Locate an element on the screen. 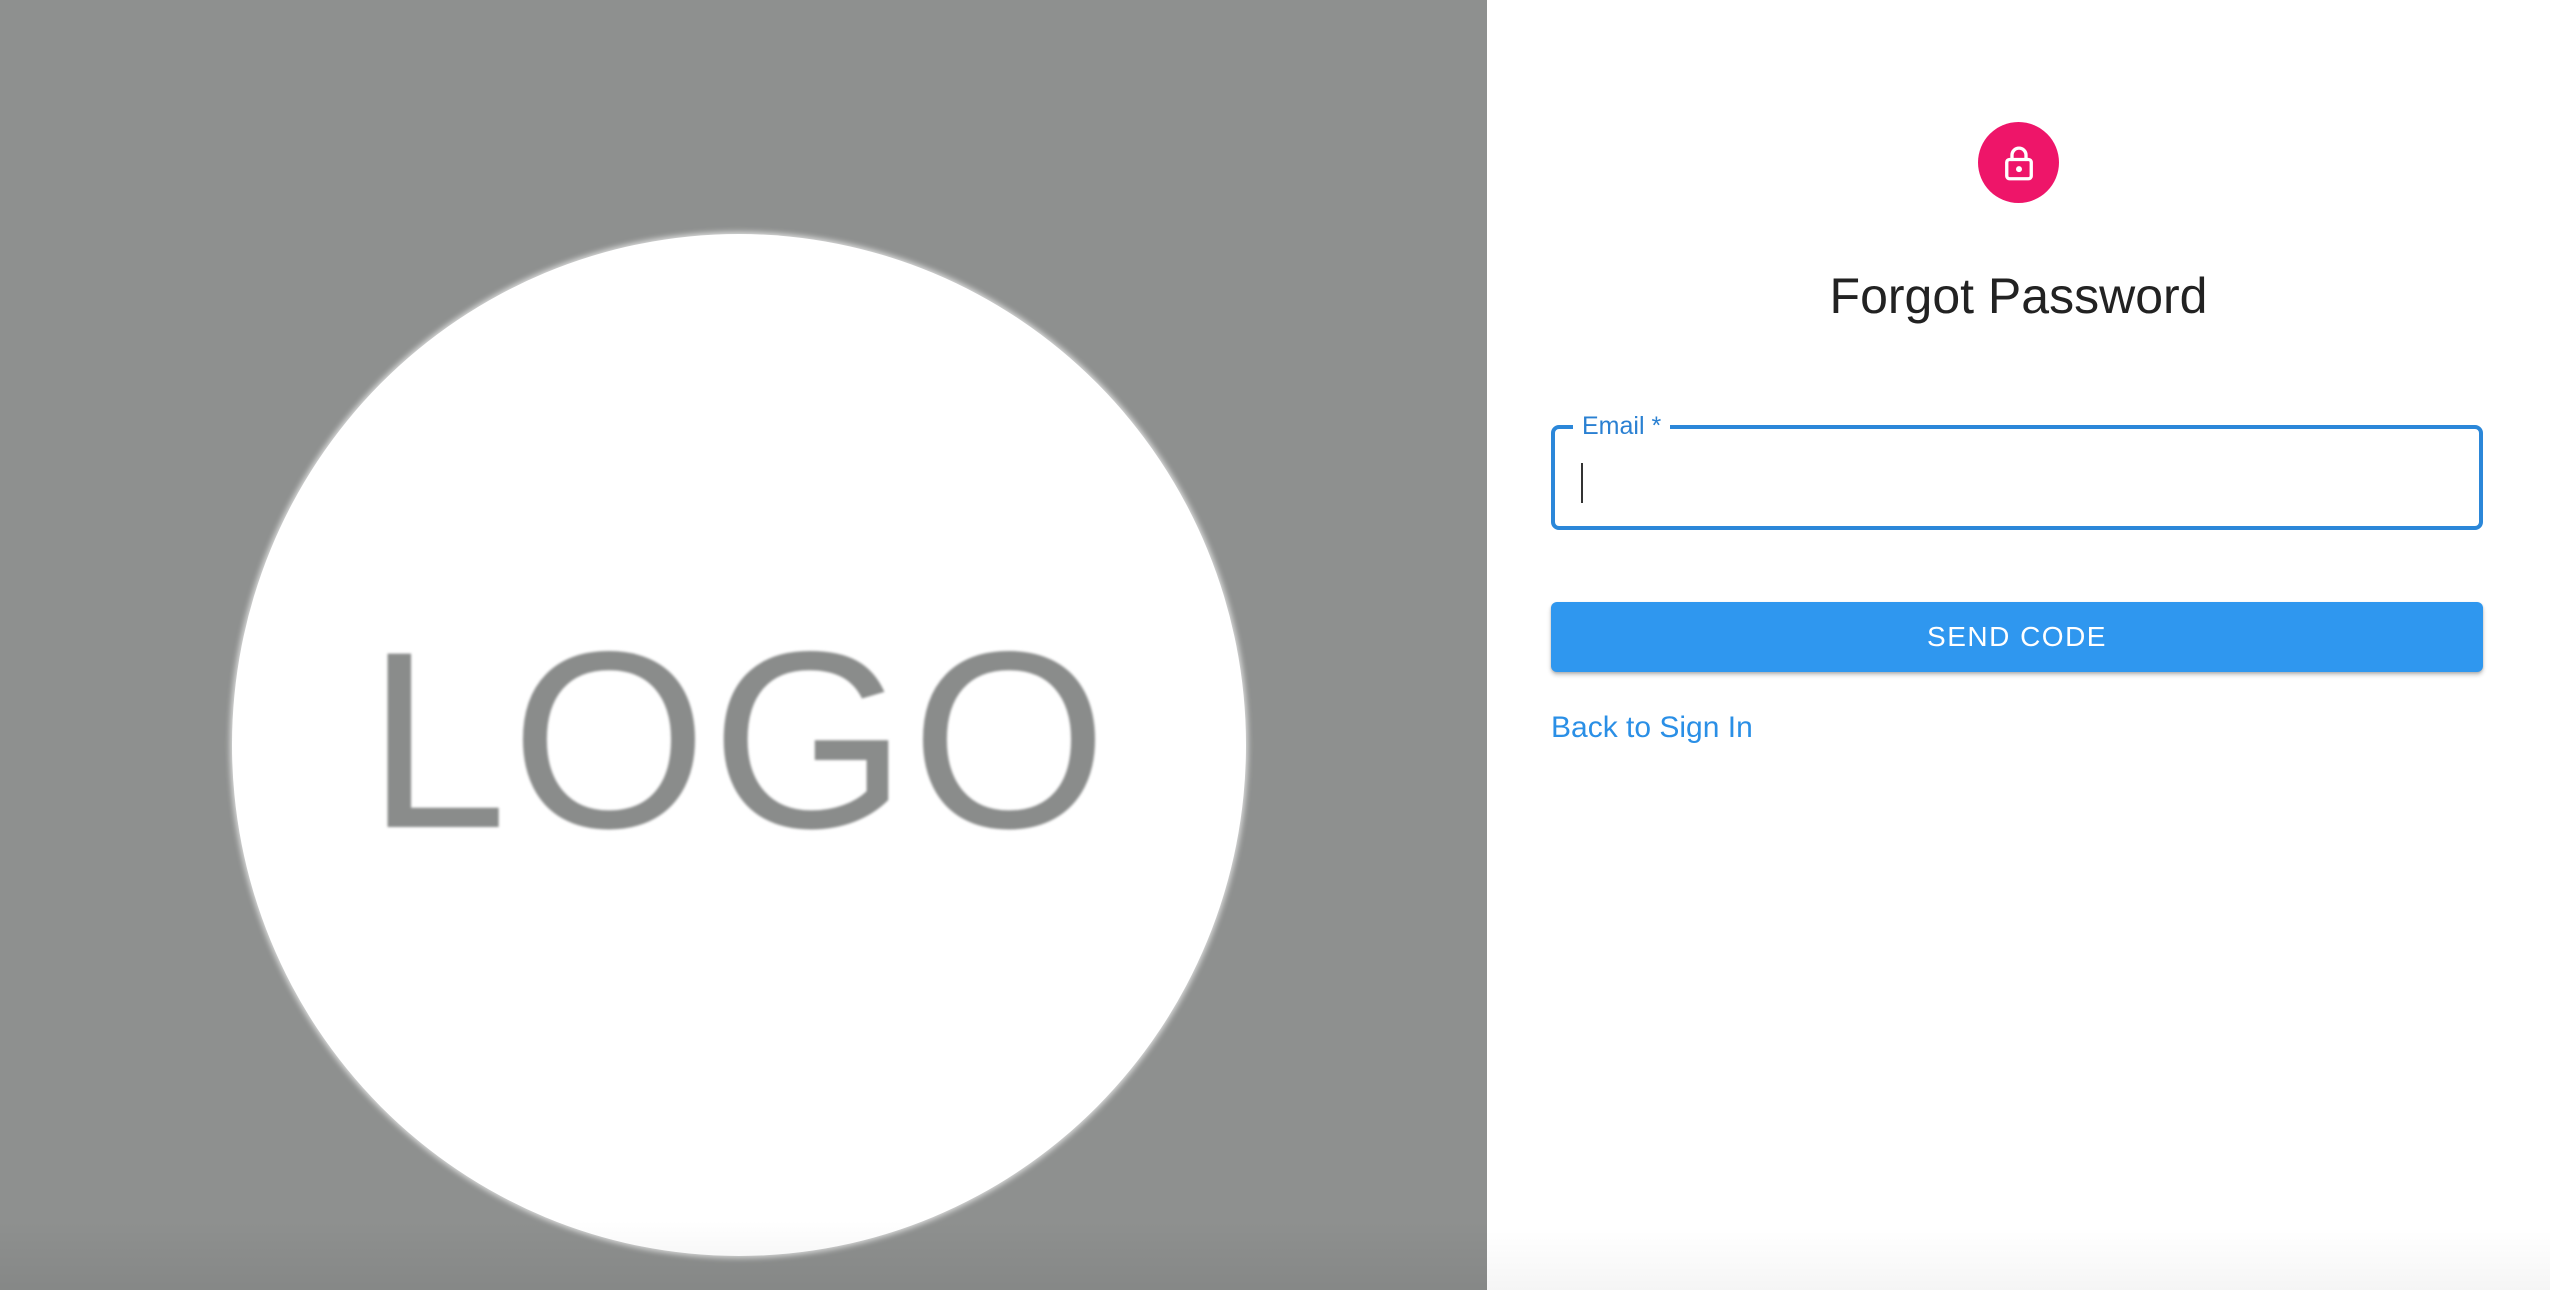 The width and height of the screenshot is (2550, 1290). email-field: Email * is located at coordinates (2017, 470).